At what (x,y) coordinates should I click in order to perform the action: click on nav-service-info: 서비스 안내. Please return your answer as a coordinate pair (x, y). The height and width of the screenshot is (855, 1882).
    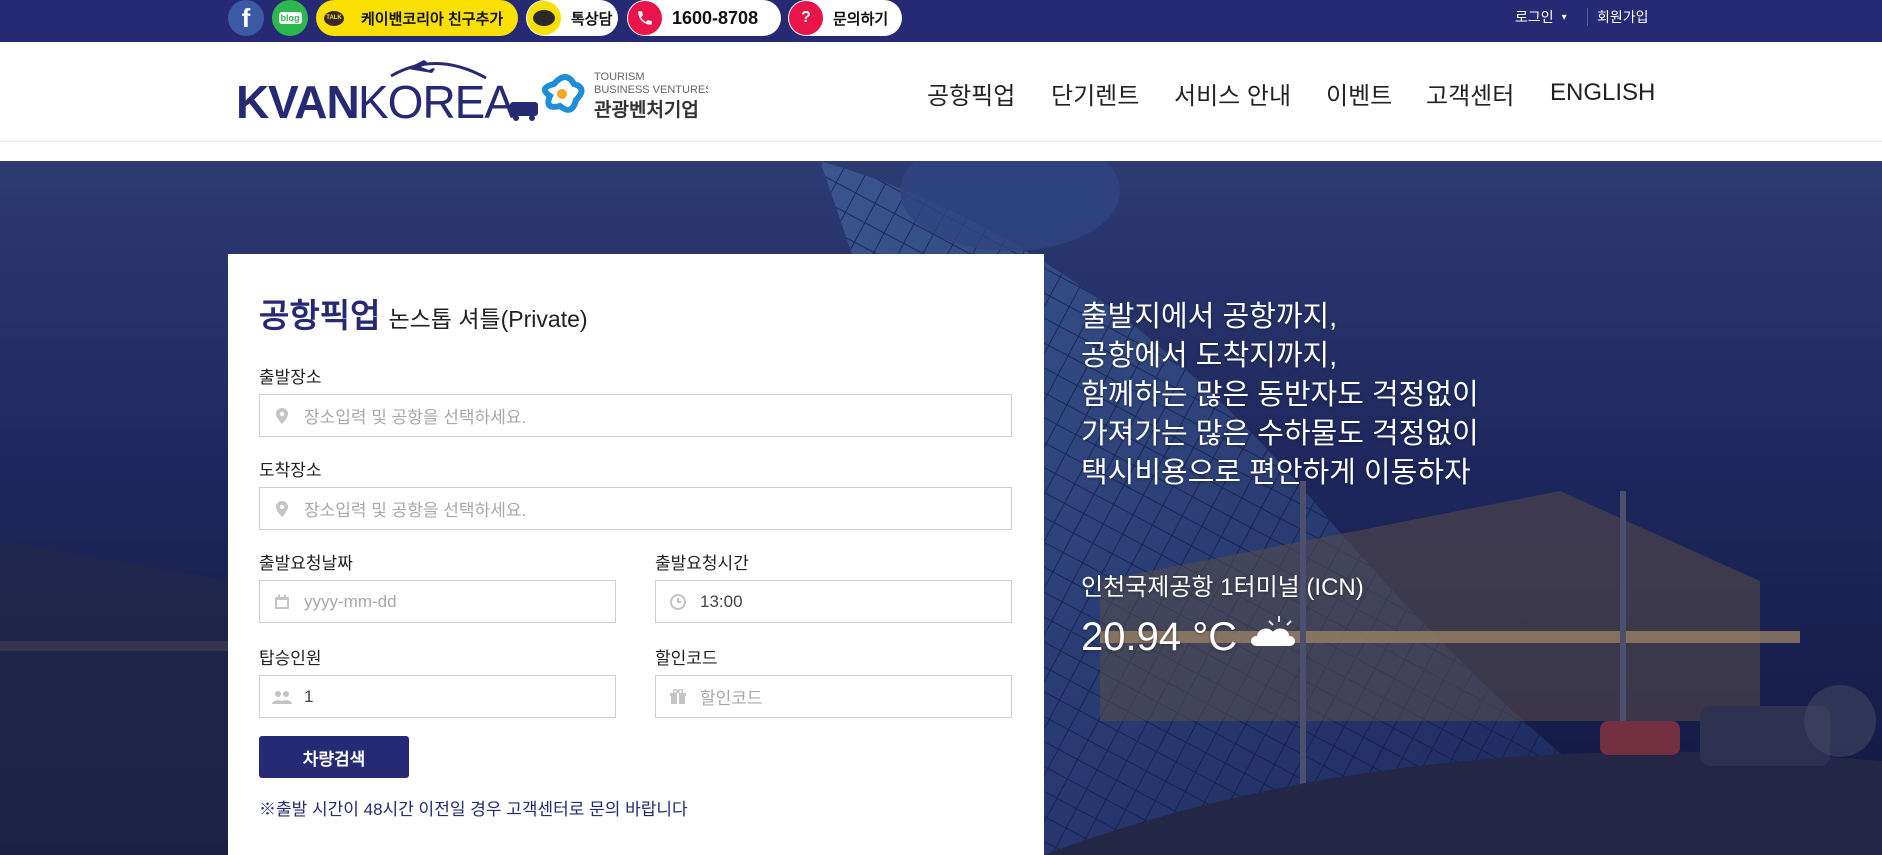
    Looking at the image, I should click on (1232, 93).